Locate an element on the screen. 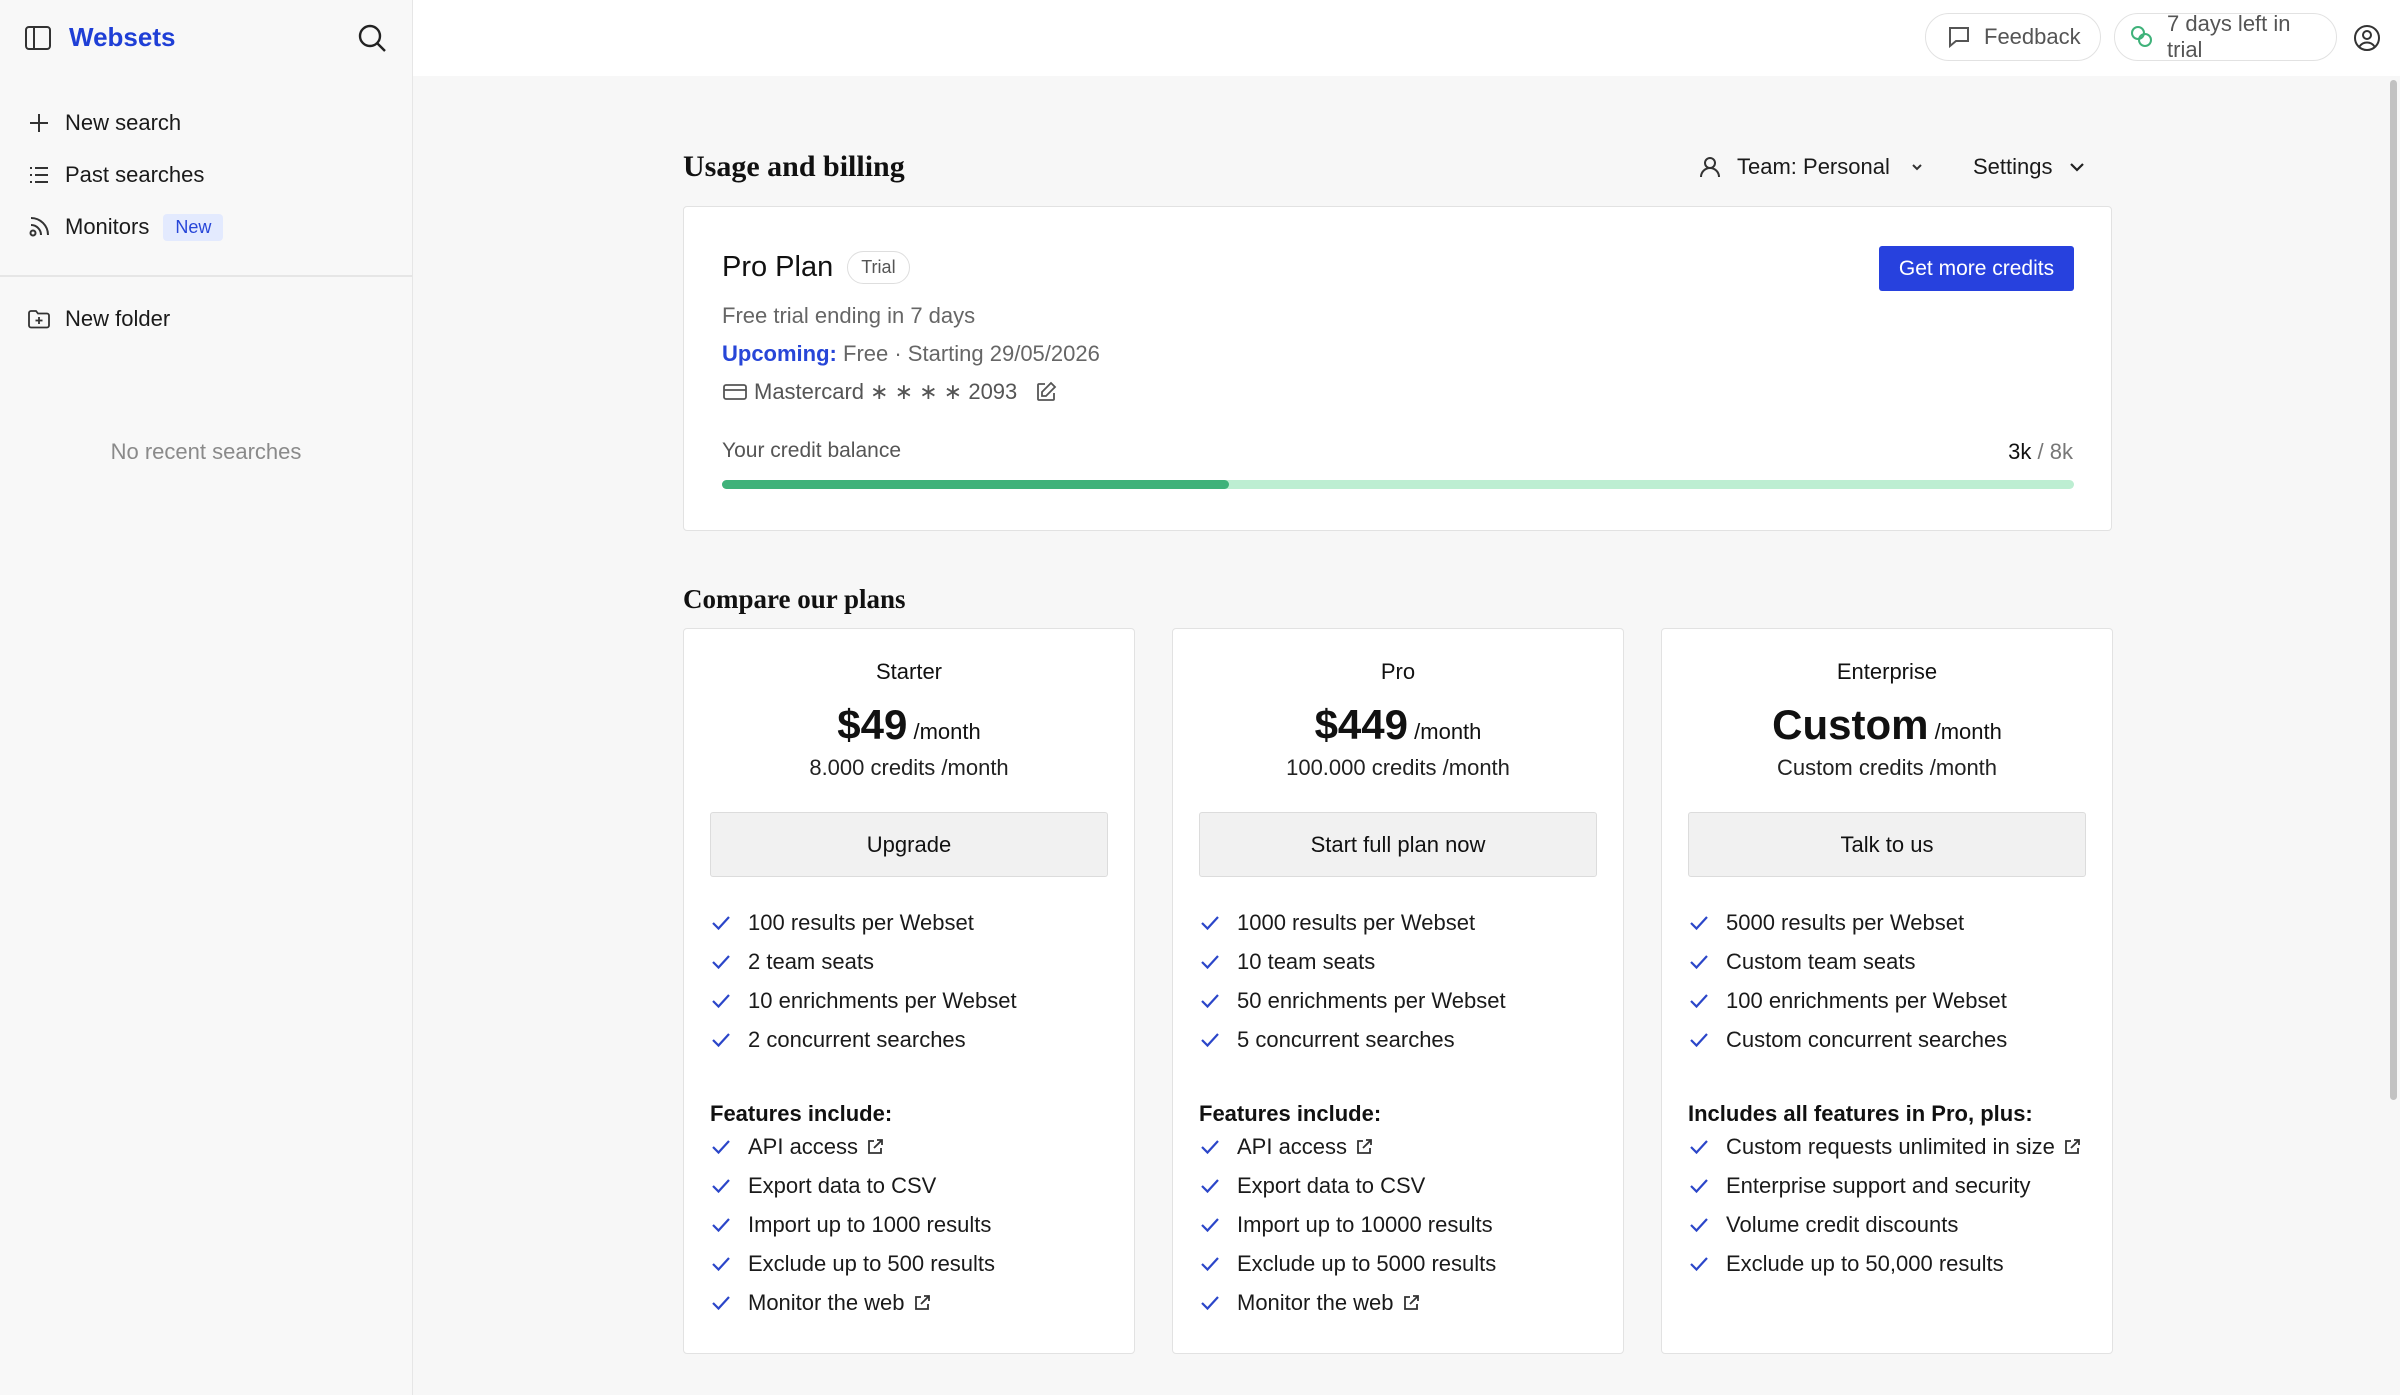  features-heading: Includes all features in Pro, plus: is located at coordinates (1860, 1113).